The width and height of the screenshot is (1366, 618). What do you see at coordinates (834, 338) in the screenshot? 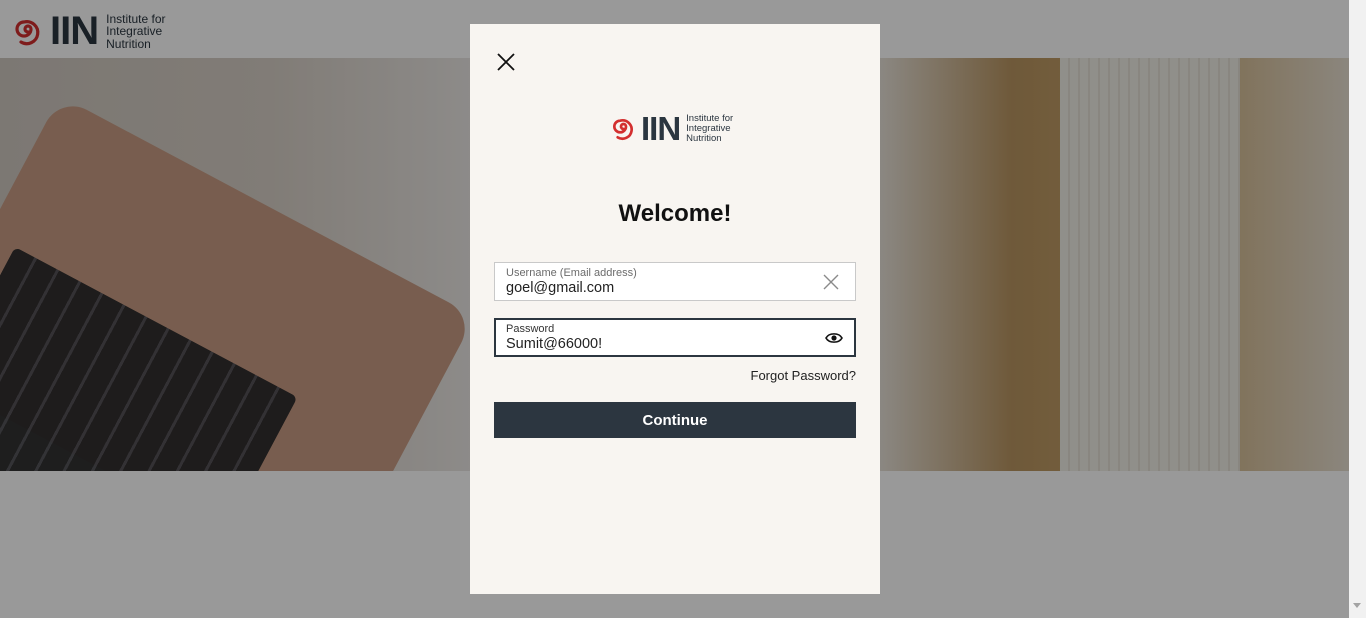
I see `eye-icon` at bounding box center [834, 338].